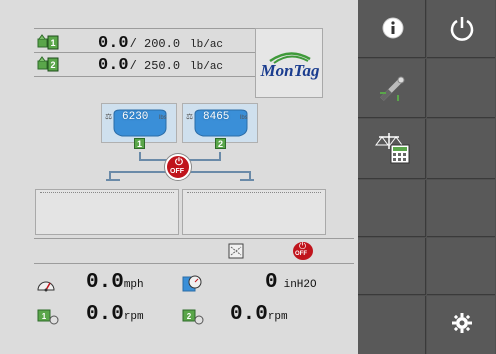  I want to click on bin-1-weight: 6230, so click(135, 117).